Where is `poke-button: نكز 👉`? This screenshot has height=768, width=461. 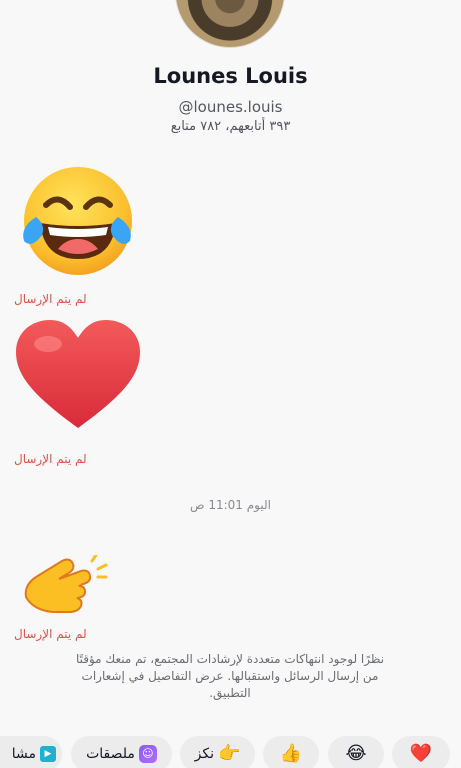
poke-button: نكز 👉 is located at coordinates (217, 752).